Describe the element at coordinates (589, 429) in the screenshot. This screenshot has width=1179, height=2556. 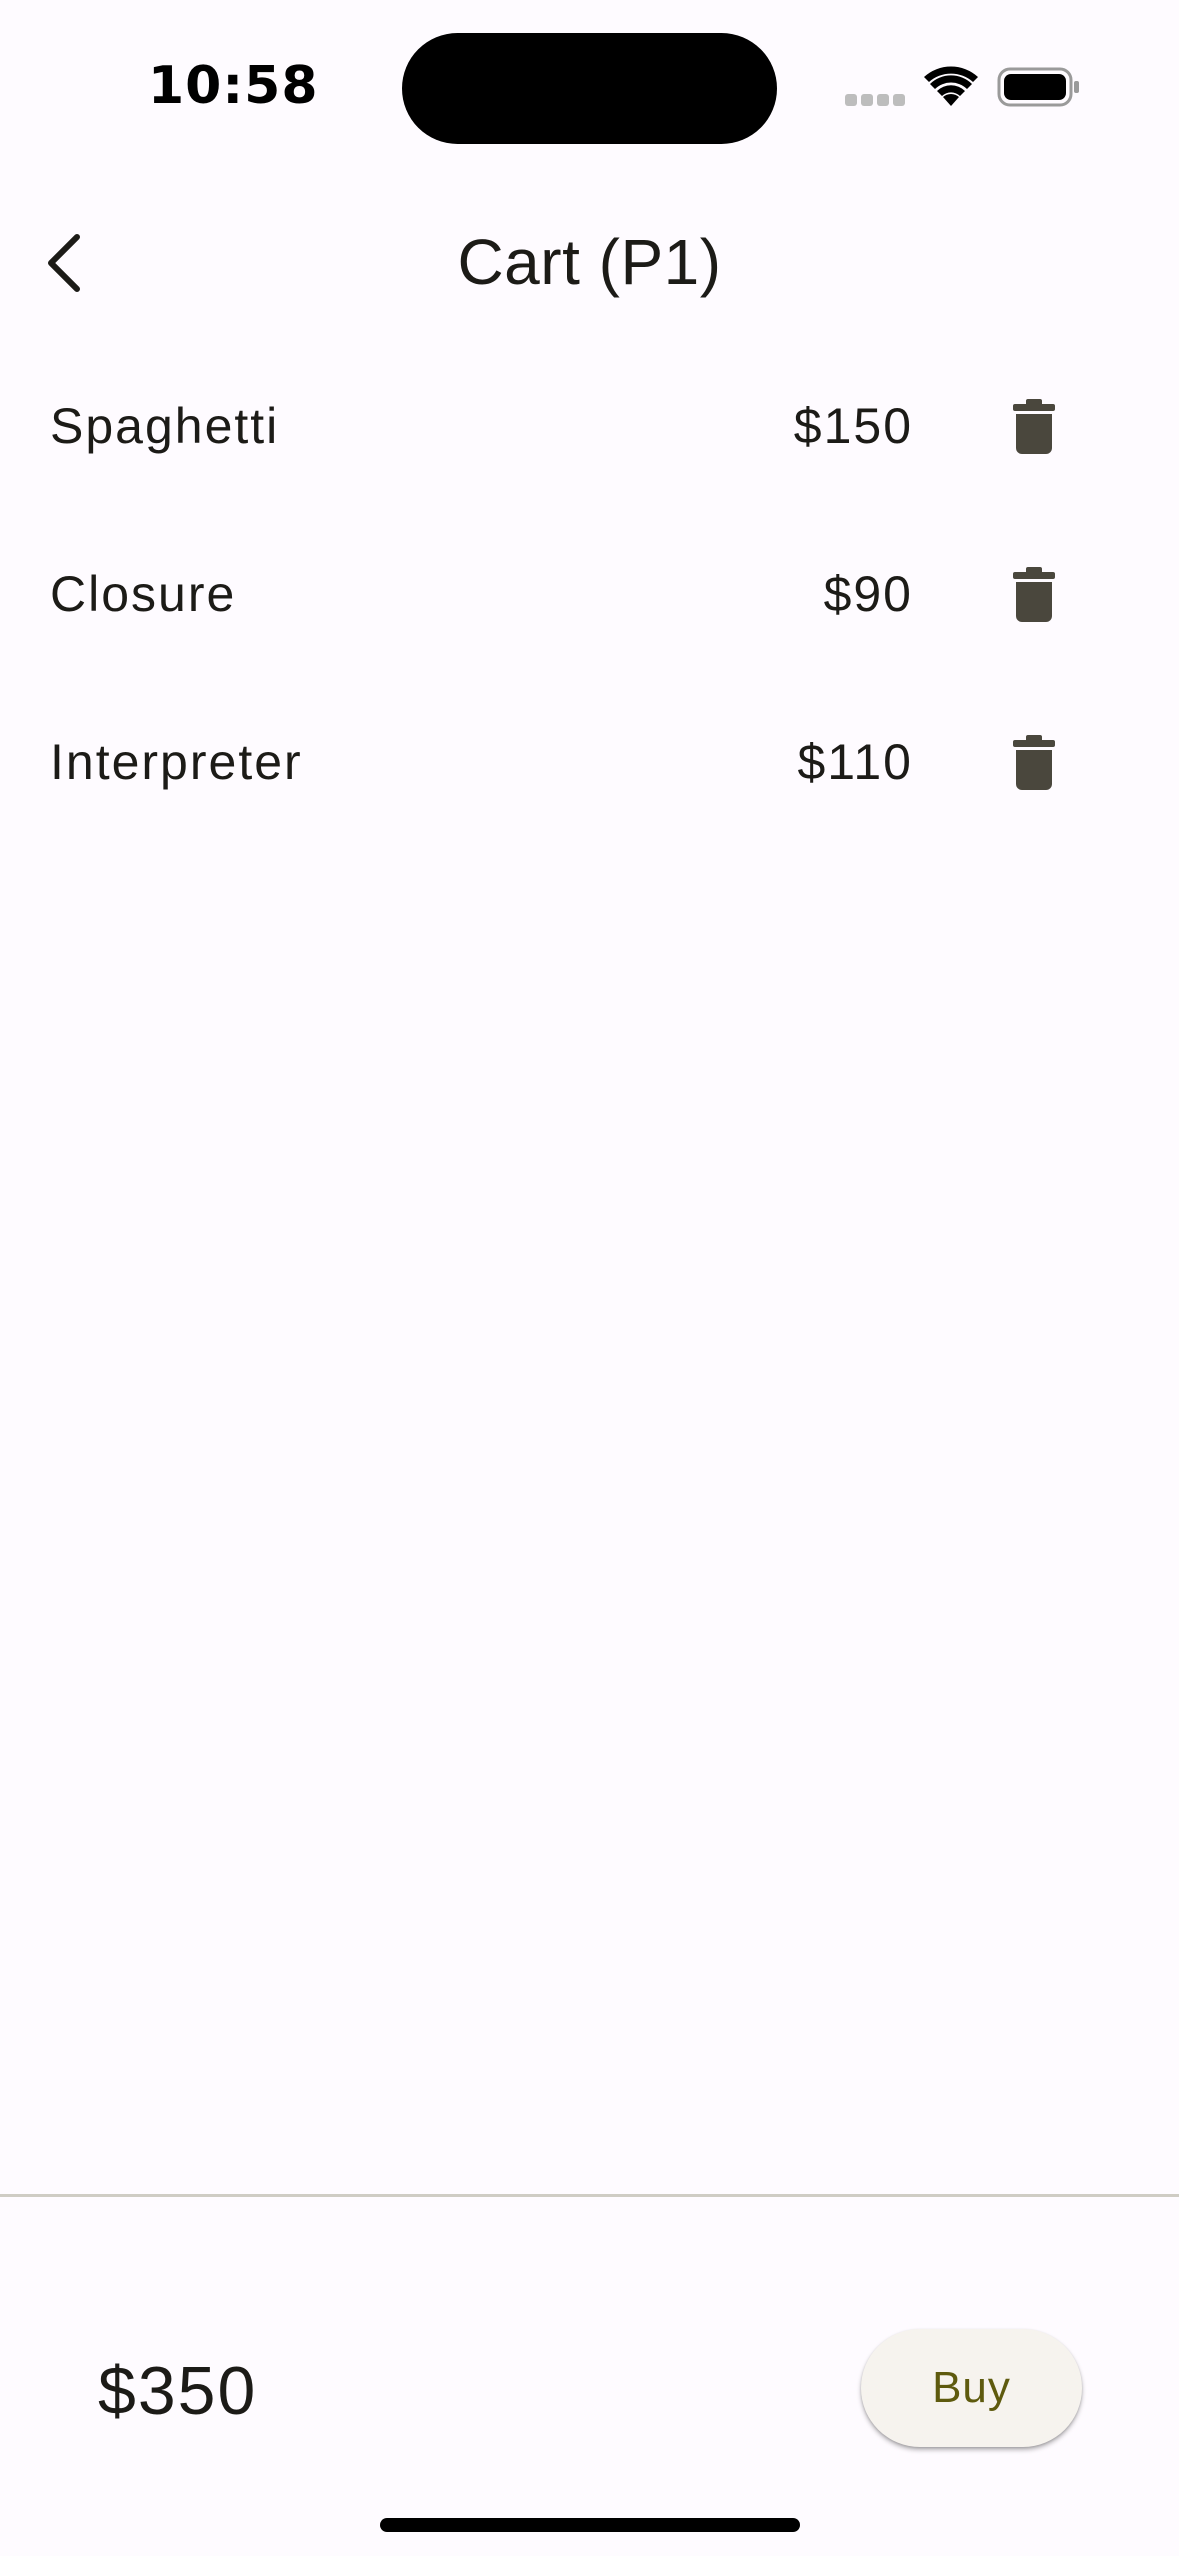
I see `cart-item: Spaghetti $150` at that location.